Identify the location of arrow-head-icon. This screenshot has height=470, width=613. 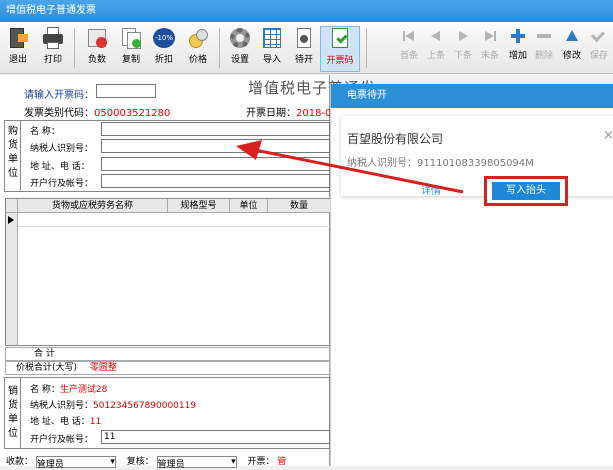
(249, 150).